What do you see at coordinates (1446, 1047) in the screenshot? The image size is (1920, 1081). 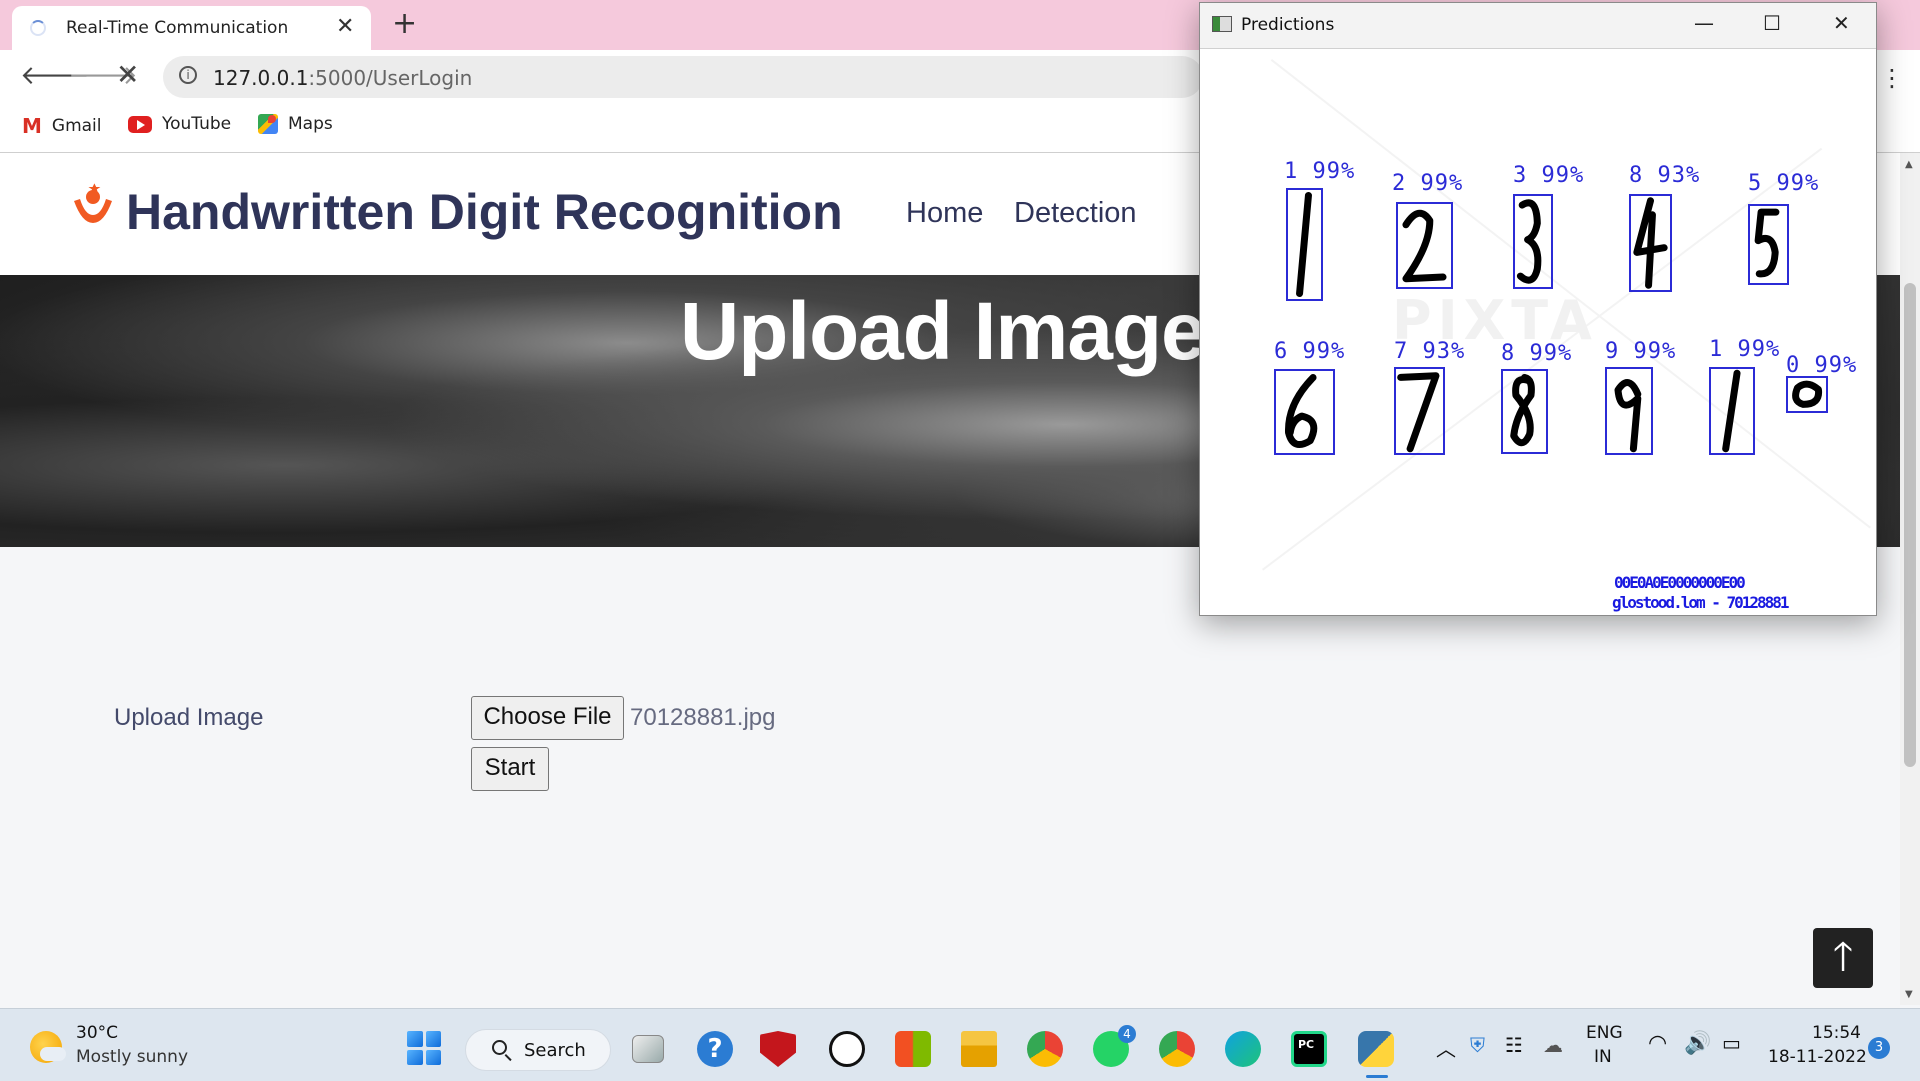 I see `show-hidden-icons-chevron-icon: ︿` at bounding box center [1446, 1047].